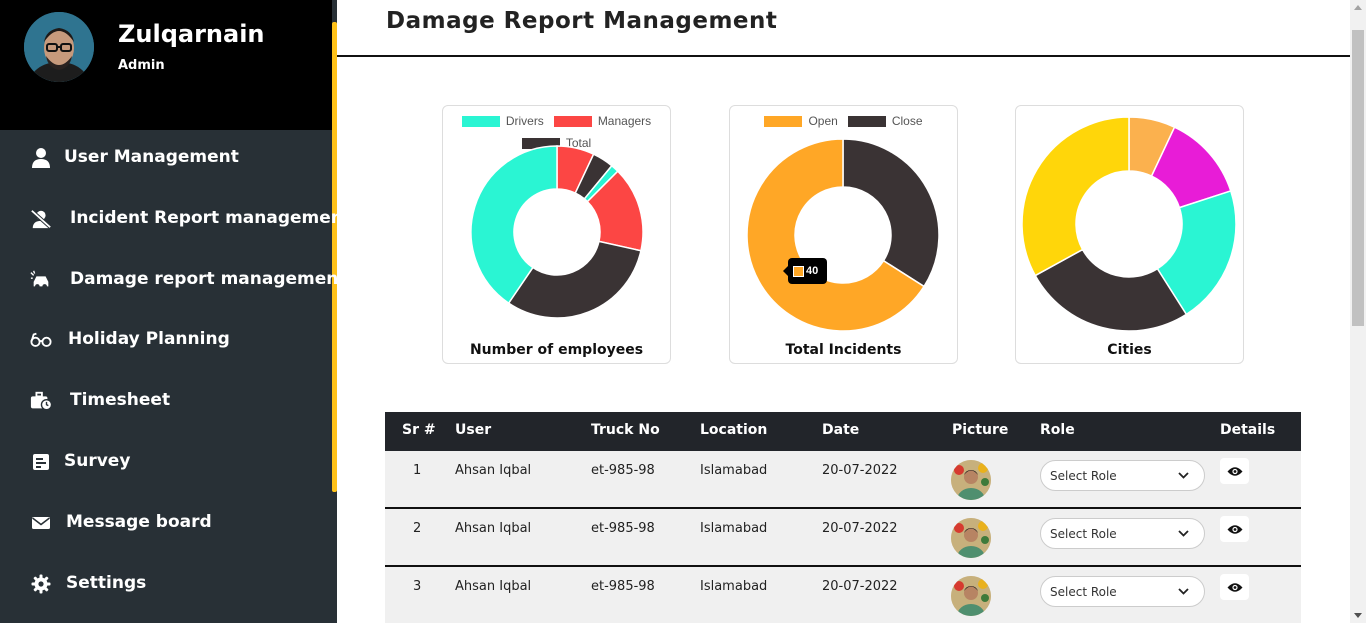 The image size is (1366, 623). I want to click on business-time-icon, so click(41, 401).